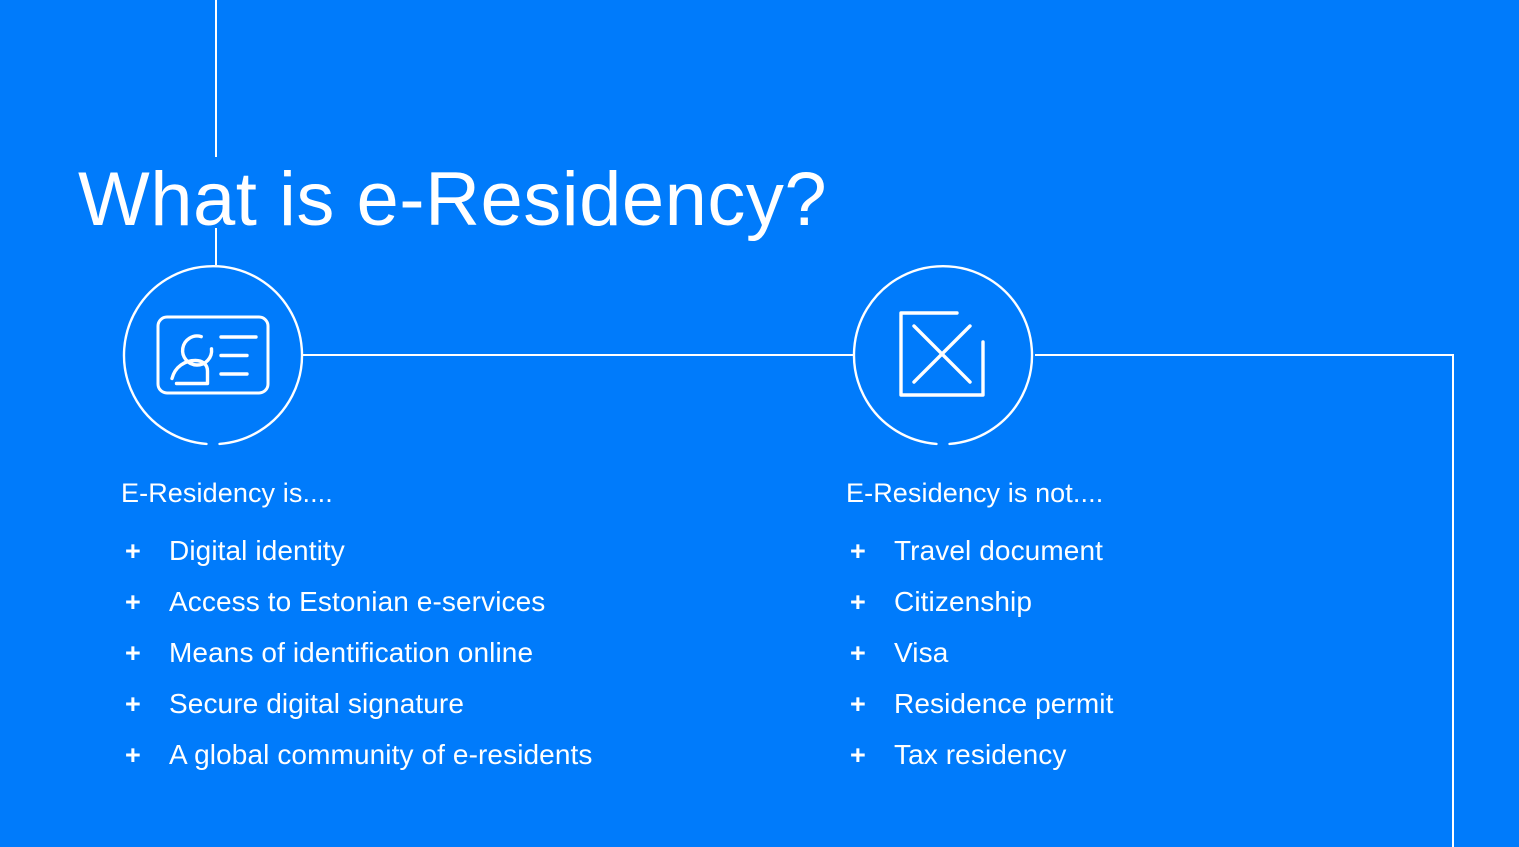 The width and height of the screenshot is (1519, 847). Describe the element at coordinates (213, 355) in the screenshot. I see `id-card-icon` at that location.